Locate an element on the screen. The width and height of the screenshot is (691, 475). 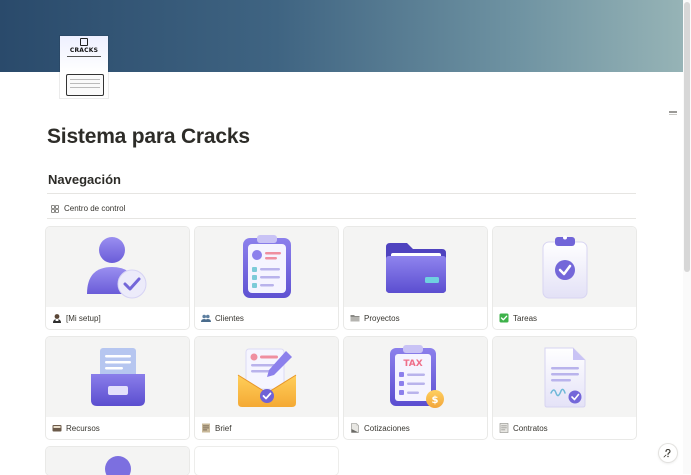
gallery-grid-icon is located at coordinates (55, 208).